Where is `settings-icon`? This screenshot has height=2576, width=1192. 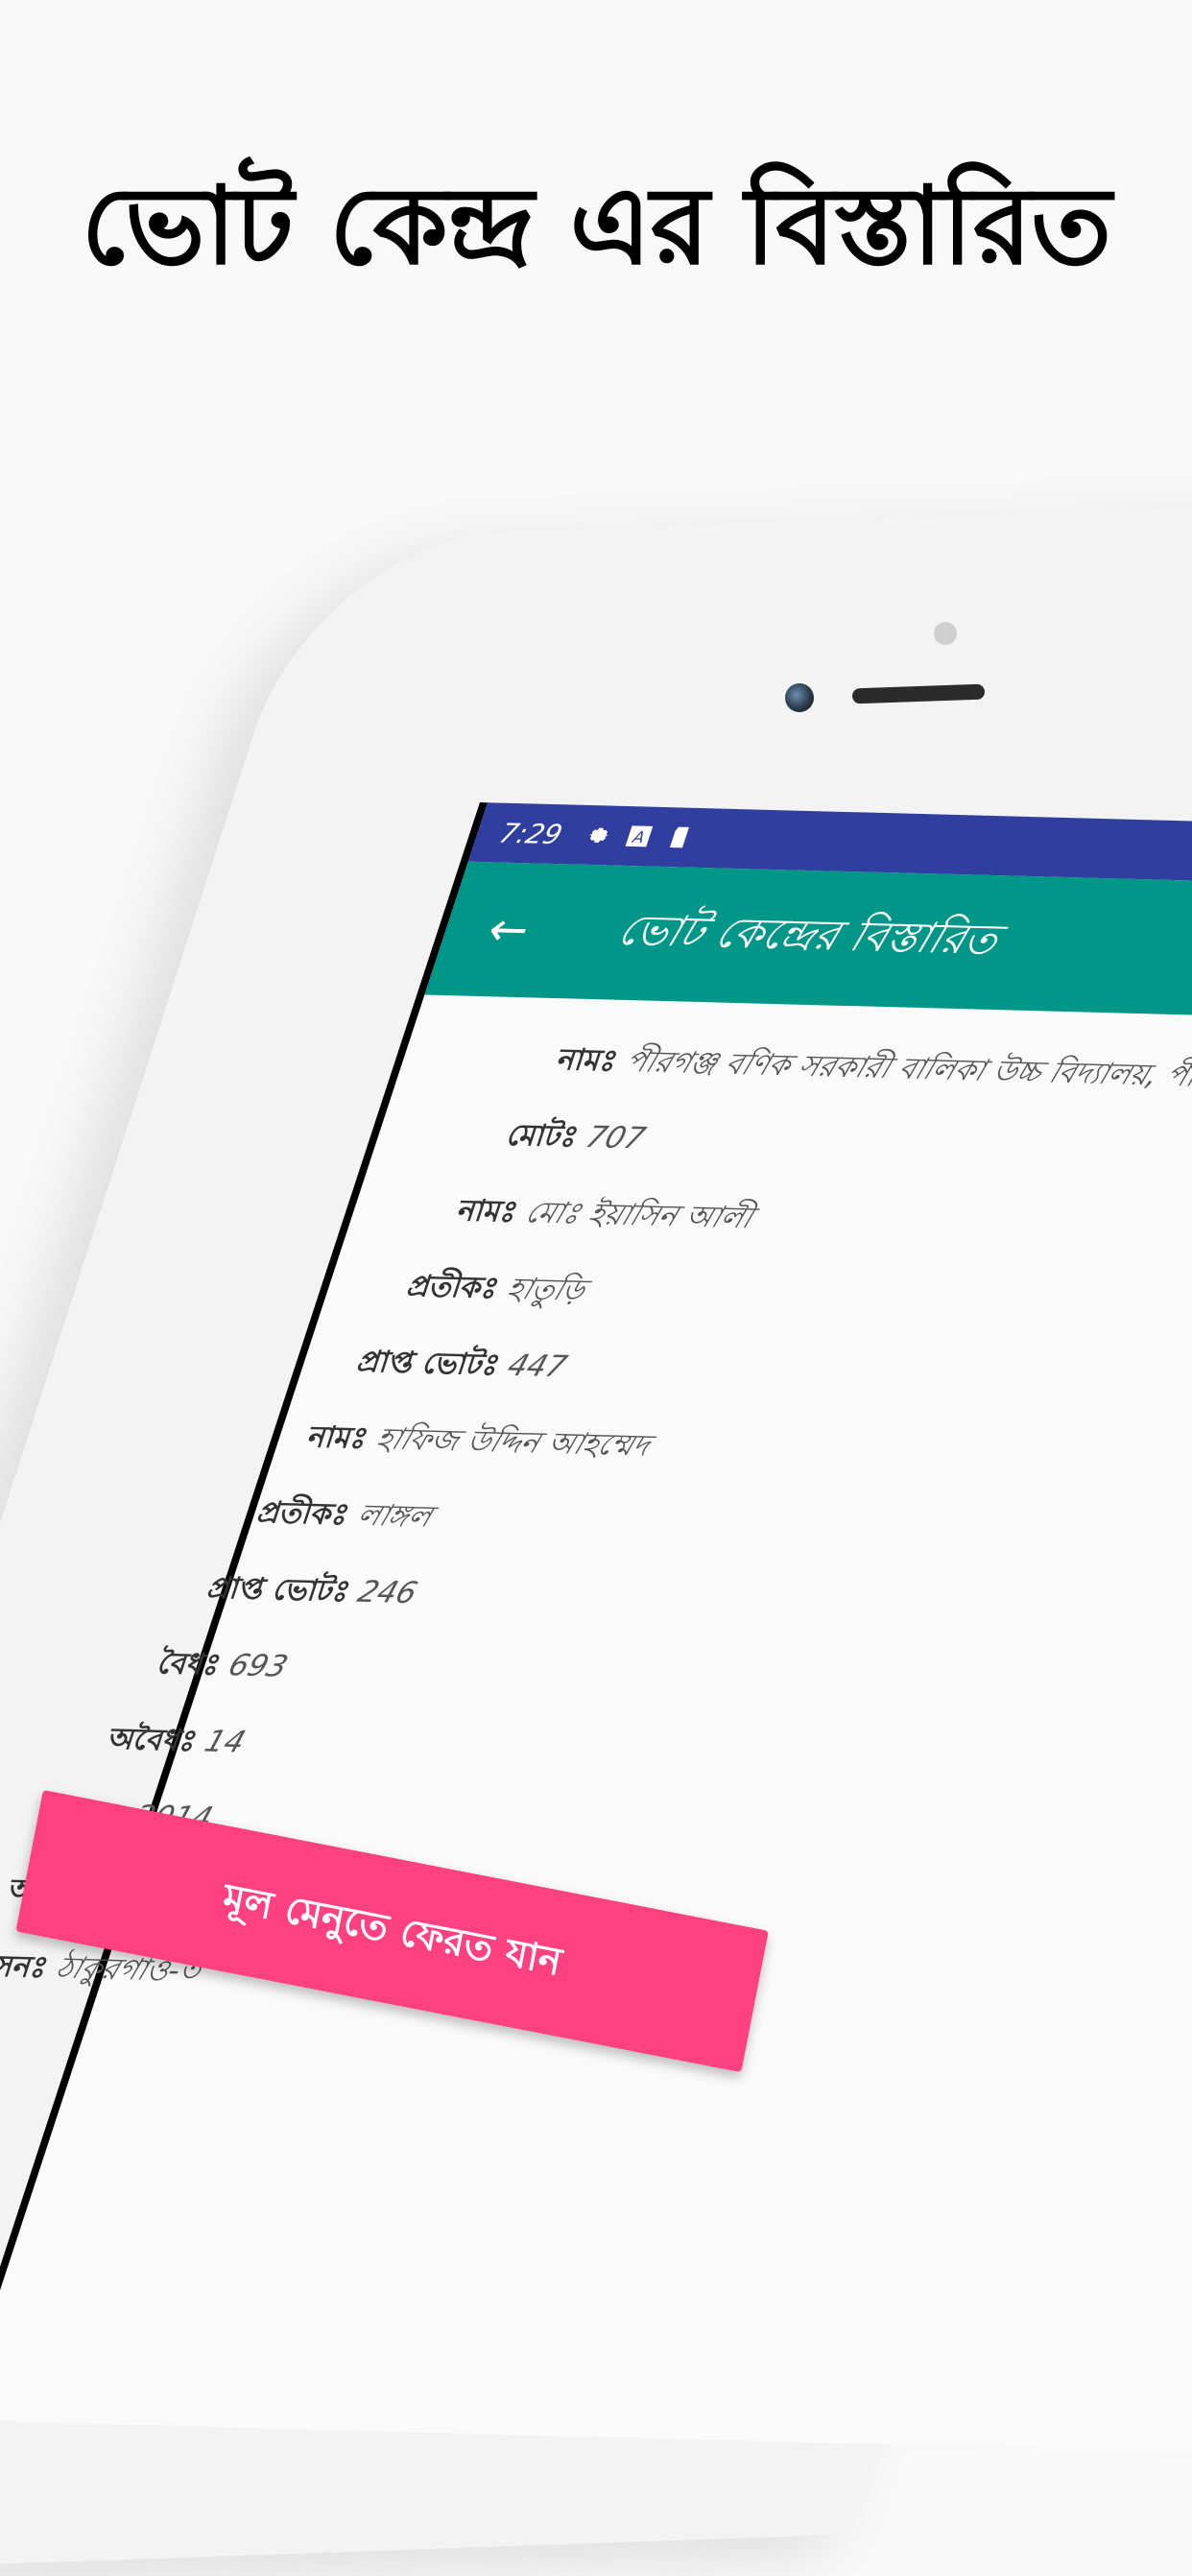
settings-icon is located at coordinates (599, 835).